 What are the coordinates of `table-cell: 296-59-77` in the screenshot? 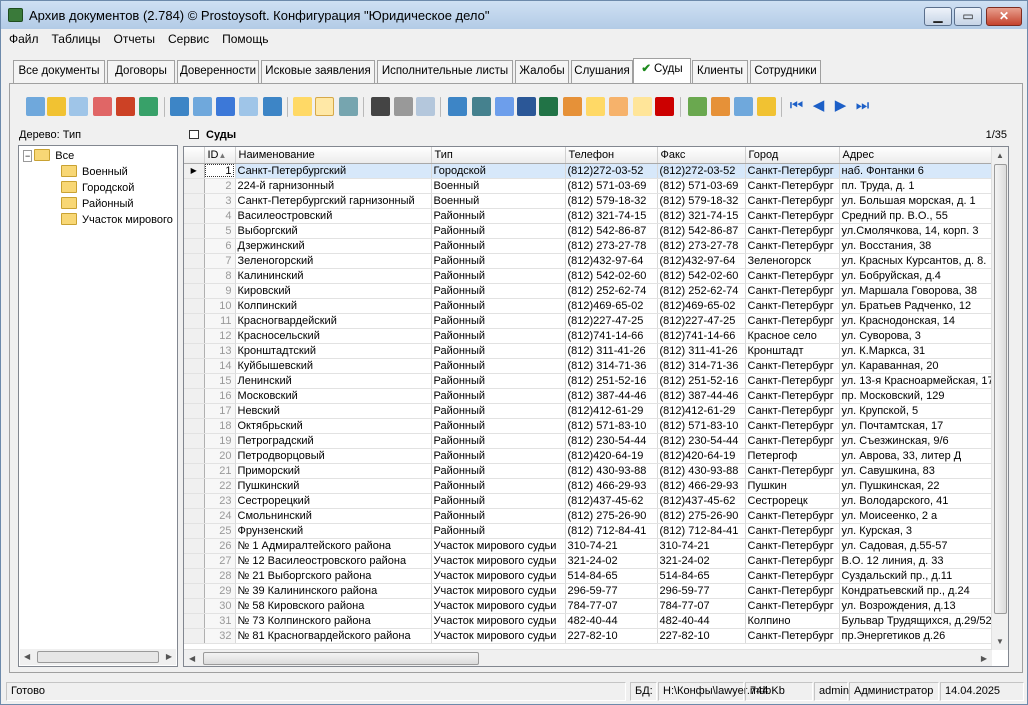 It's located at (611, 591).